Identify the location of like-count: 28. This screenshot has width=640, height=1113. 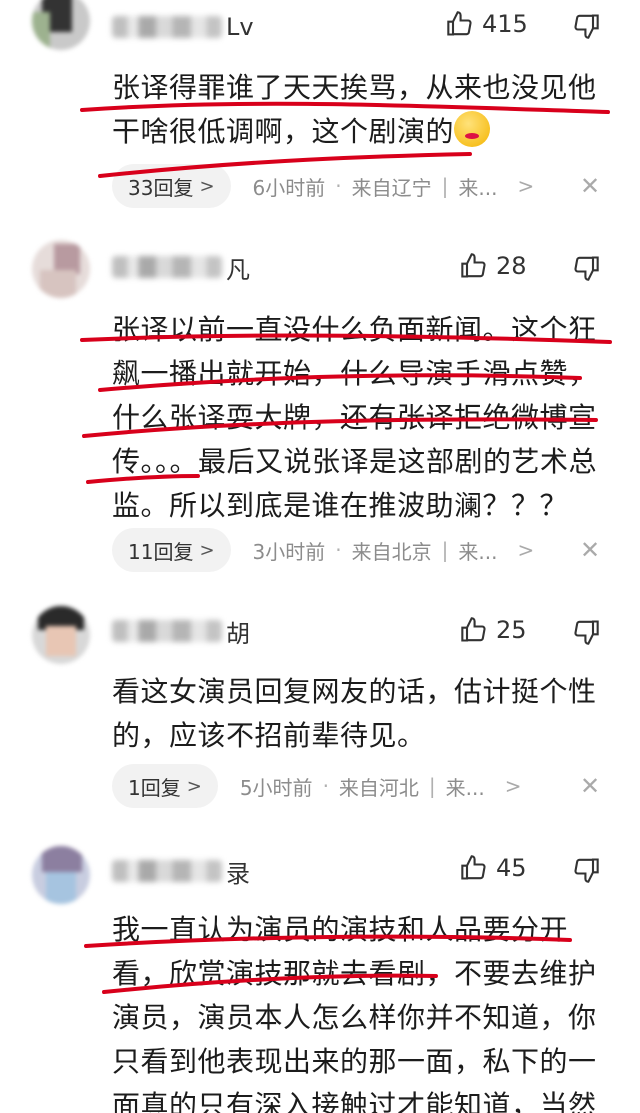
(511, 266).